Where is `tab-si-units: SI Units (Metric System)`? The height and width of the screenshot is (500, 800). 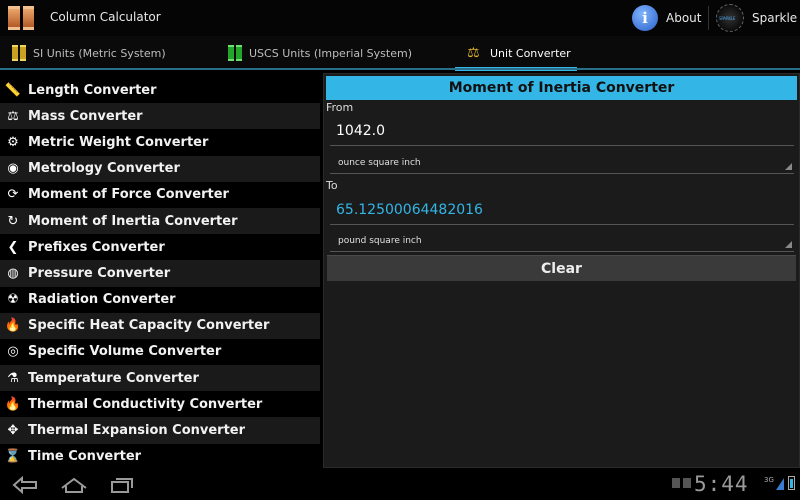
tab-si-units: SI Units (Metric System) is located at coordinates (89, 53).